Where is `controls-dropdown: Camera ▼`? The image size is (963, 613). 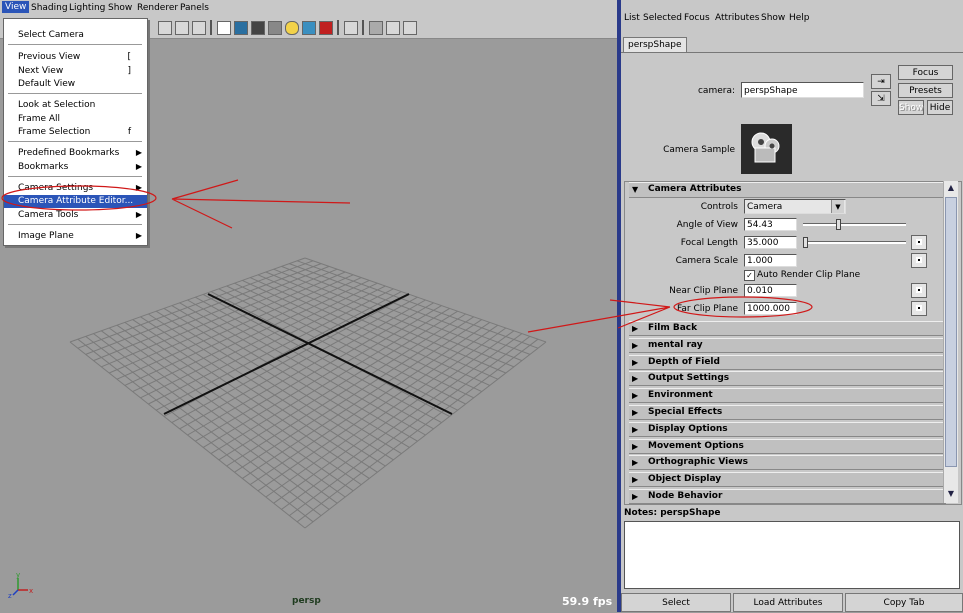 controls-dropdown: Camera ▼ is located at coordinates (795, 206).